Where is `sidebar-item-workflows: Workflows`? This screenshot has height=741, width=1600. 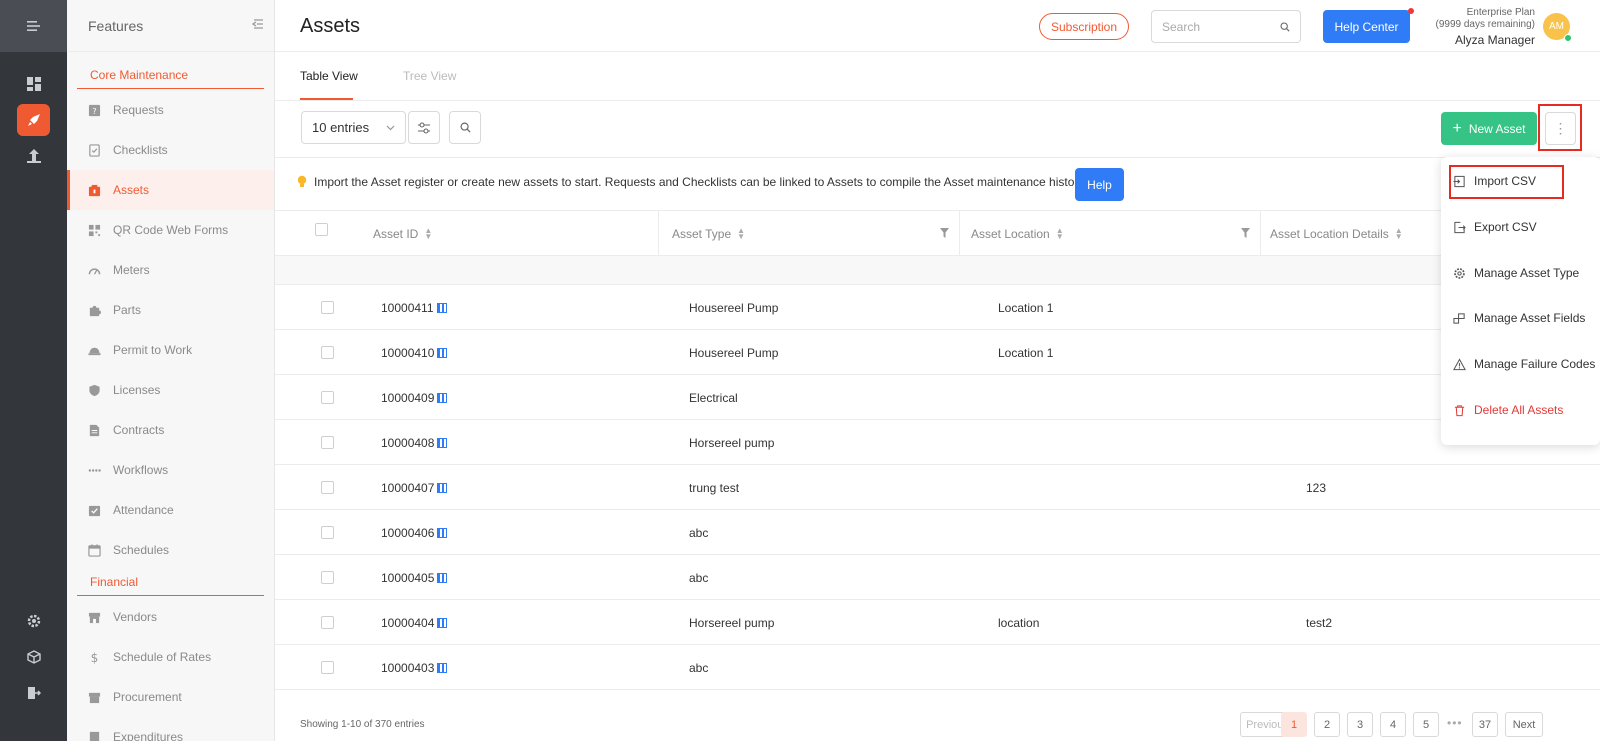
sidebar-item-workflows: Workflows is located at coordinates (170, 470).